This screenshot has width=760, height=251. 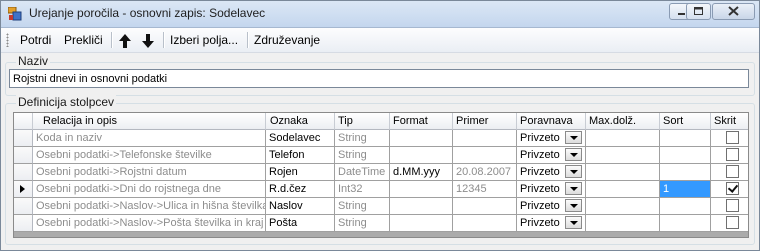 I want to click on cell-label: Pošta, so click(x=300, y=223).